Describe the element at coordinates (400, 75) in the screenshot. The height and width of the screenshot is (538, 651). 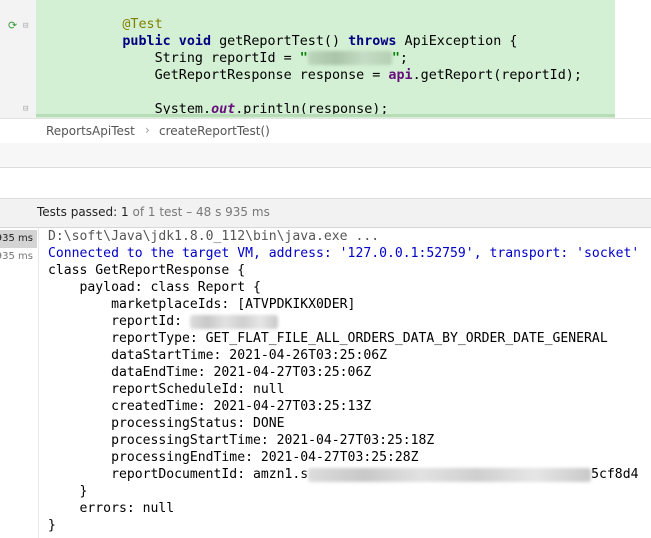
I see `api-field: api` at that location.